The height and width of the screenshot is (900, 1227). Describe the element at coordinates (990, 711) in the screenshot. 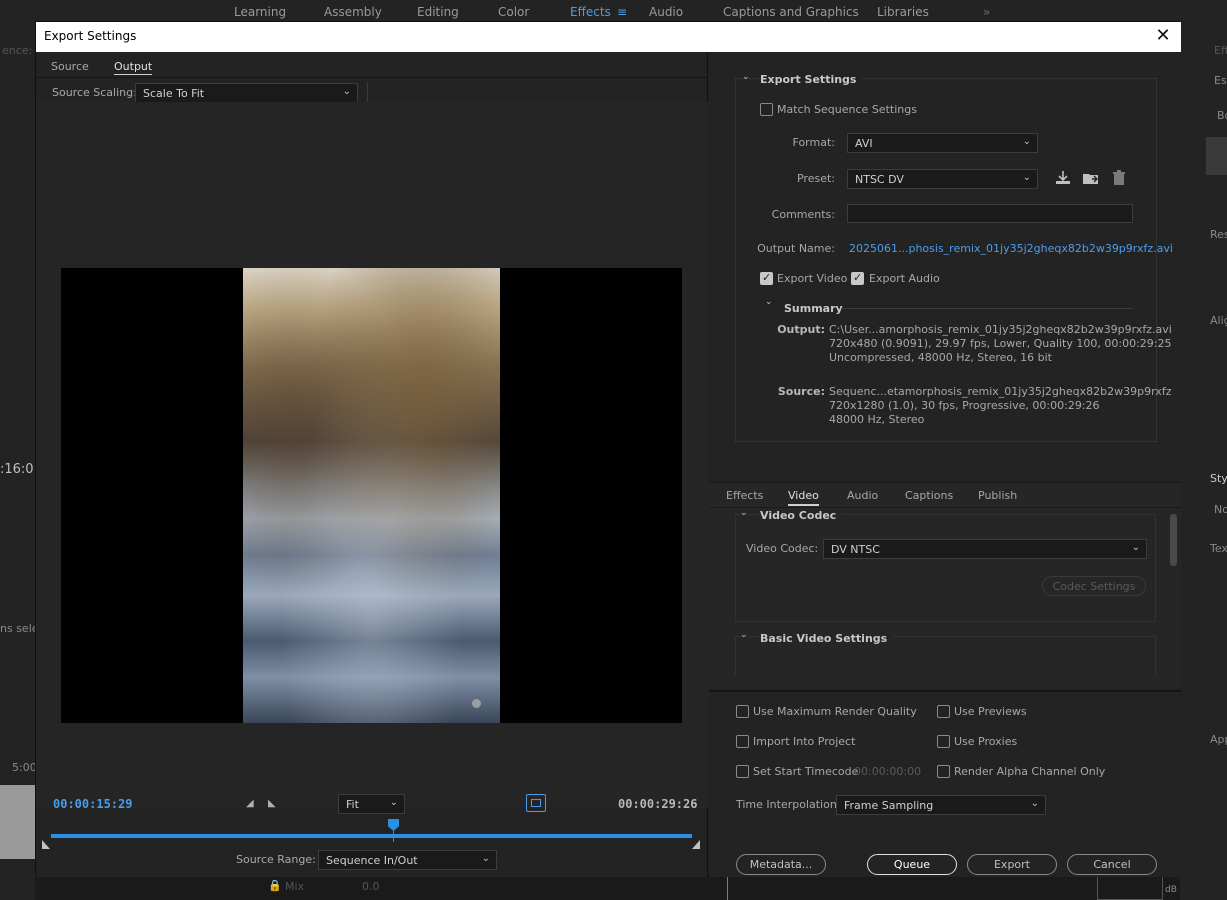

I see `use-previews-label: Use Previews` at that location.